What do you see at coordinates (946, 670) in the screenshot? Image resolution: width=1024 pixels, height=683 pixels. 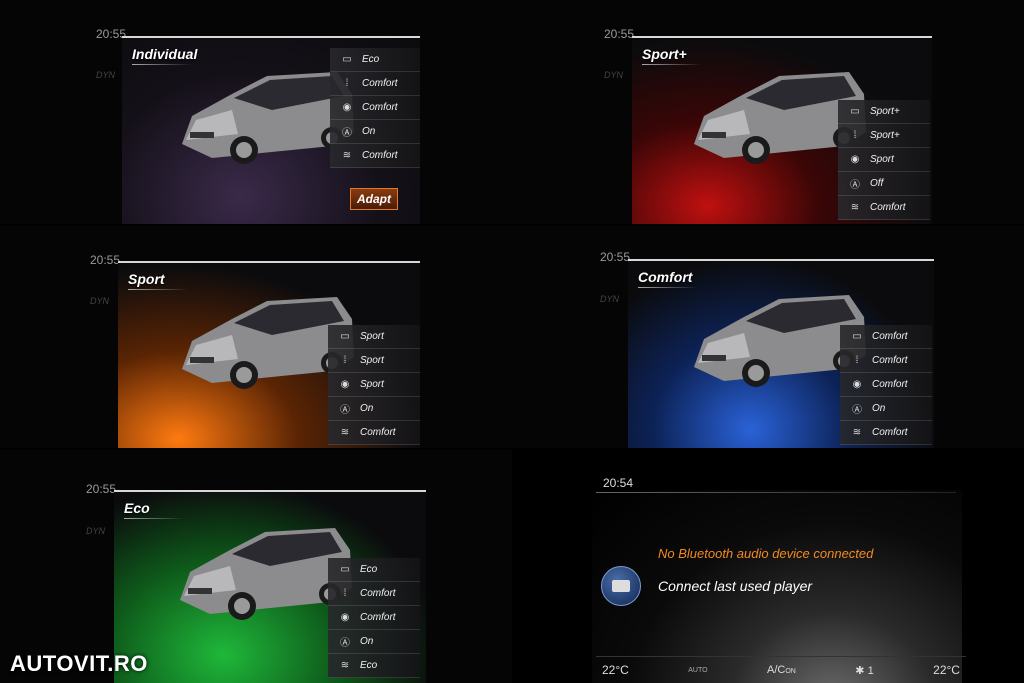 I see `temperature-right: 22°C` at bounding box center [946, 670].